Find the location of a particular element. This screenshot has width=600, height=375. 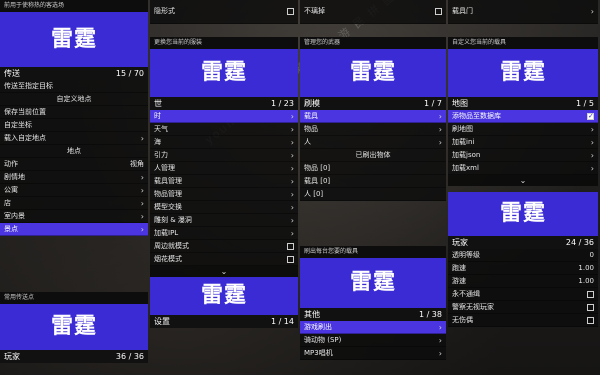

menu-item: 加载json › is located at coordinates (523, 155).